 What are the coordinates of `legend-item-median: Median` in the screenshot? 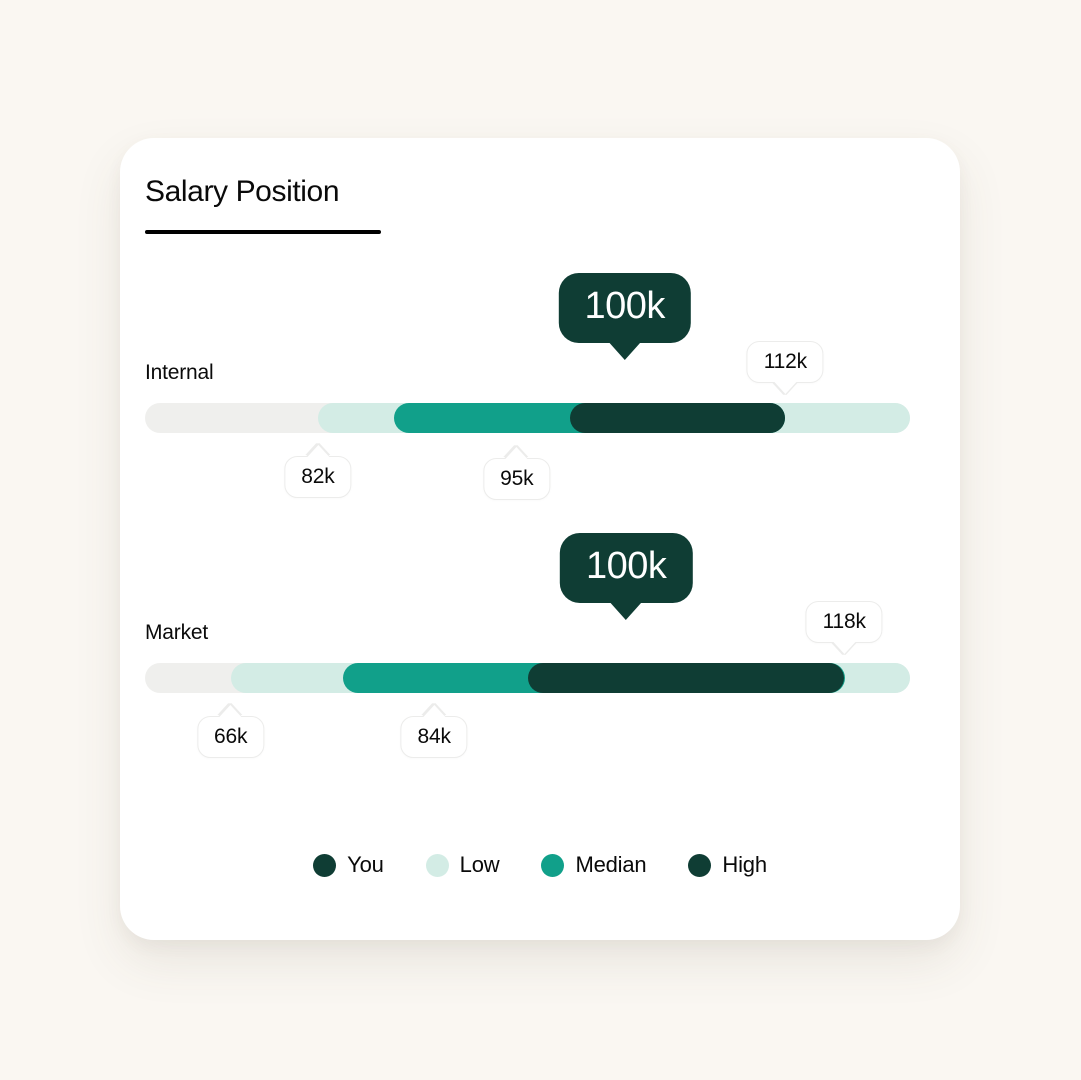 It's located at (594, 865).